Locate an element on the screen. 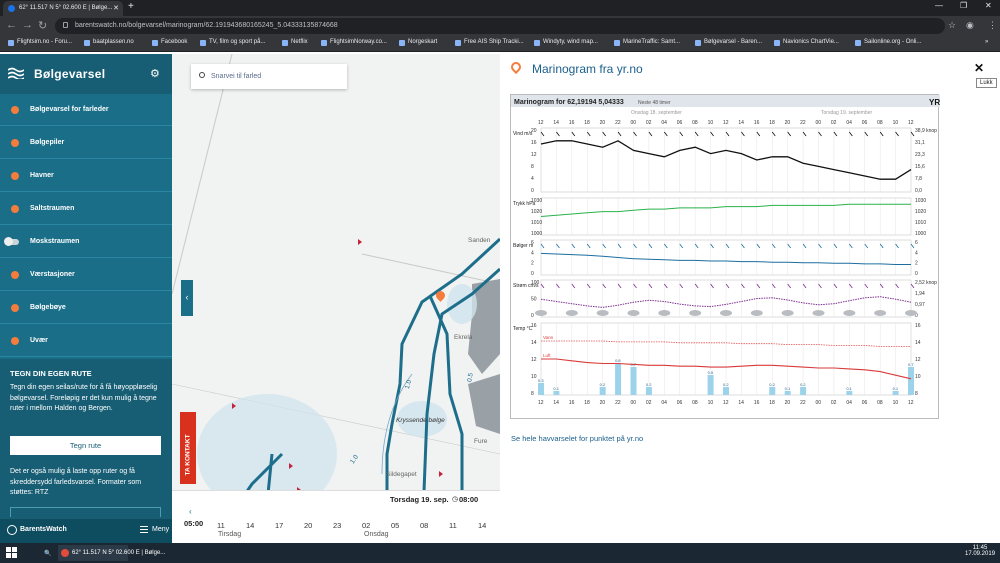 This screenshot has height=563, width=1000. search-input: Snarvei til farled is located at coordinates (269, 76).